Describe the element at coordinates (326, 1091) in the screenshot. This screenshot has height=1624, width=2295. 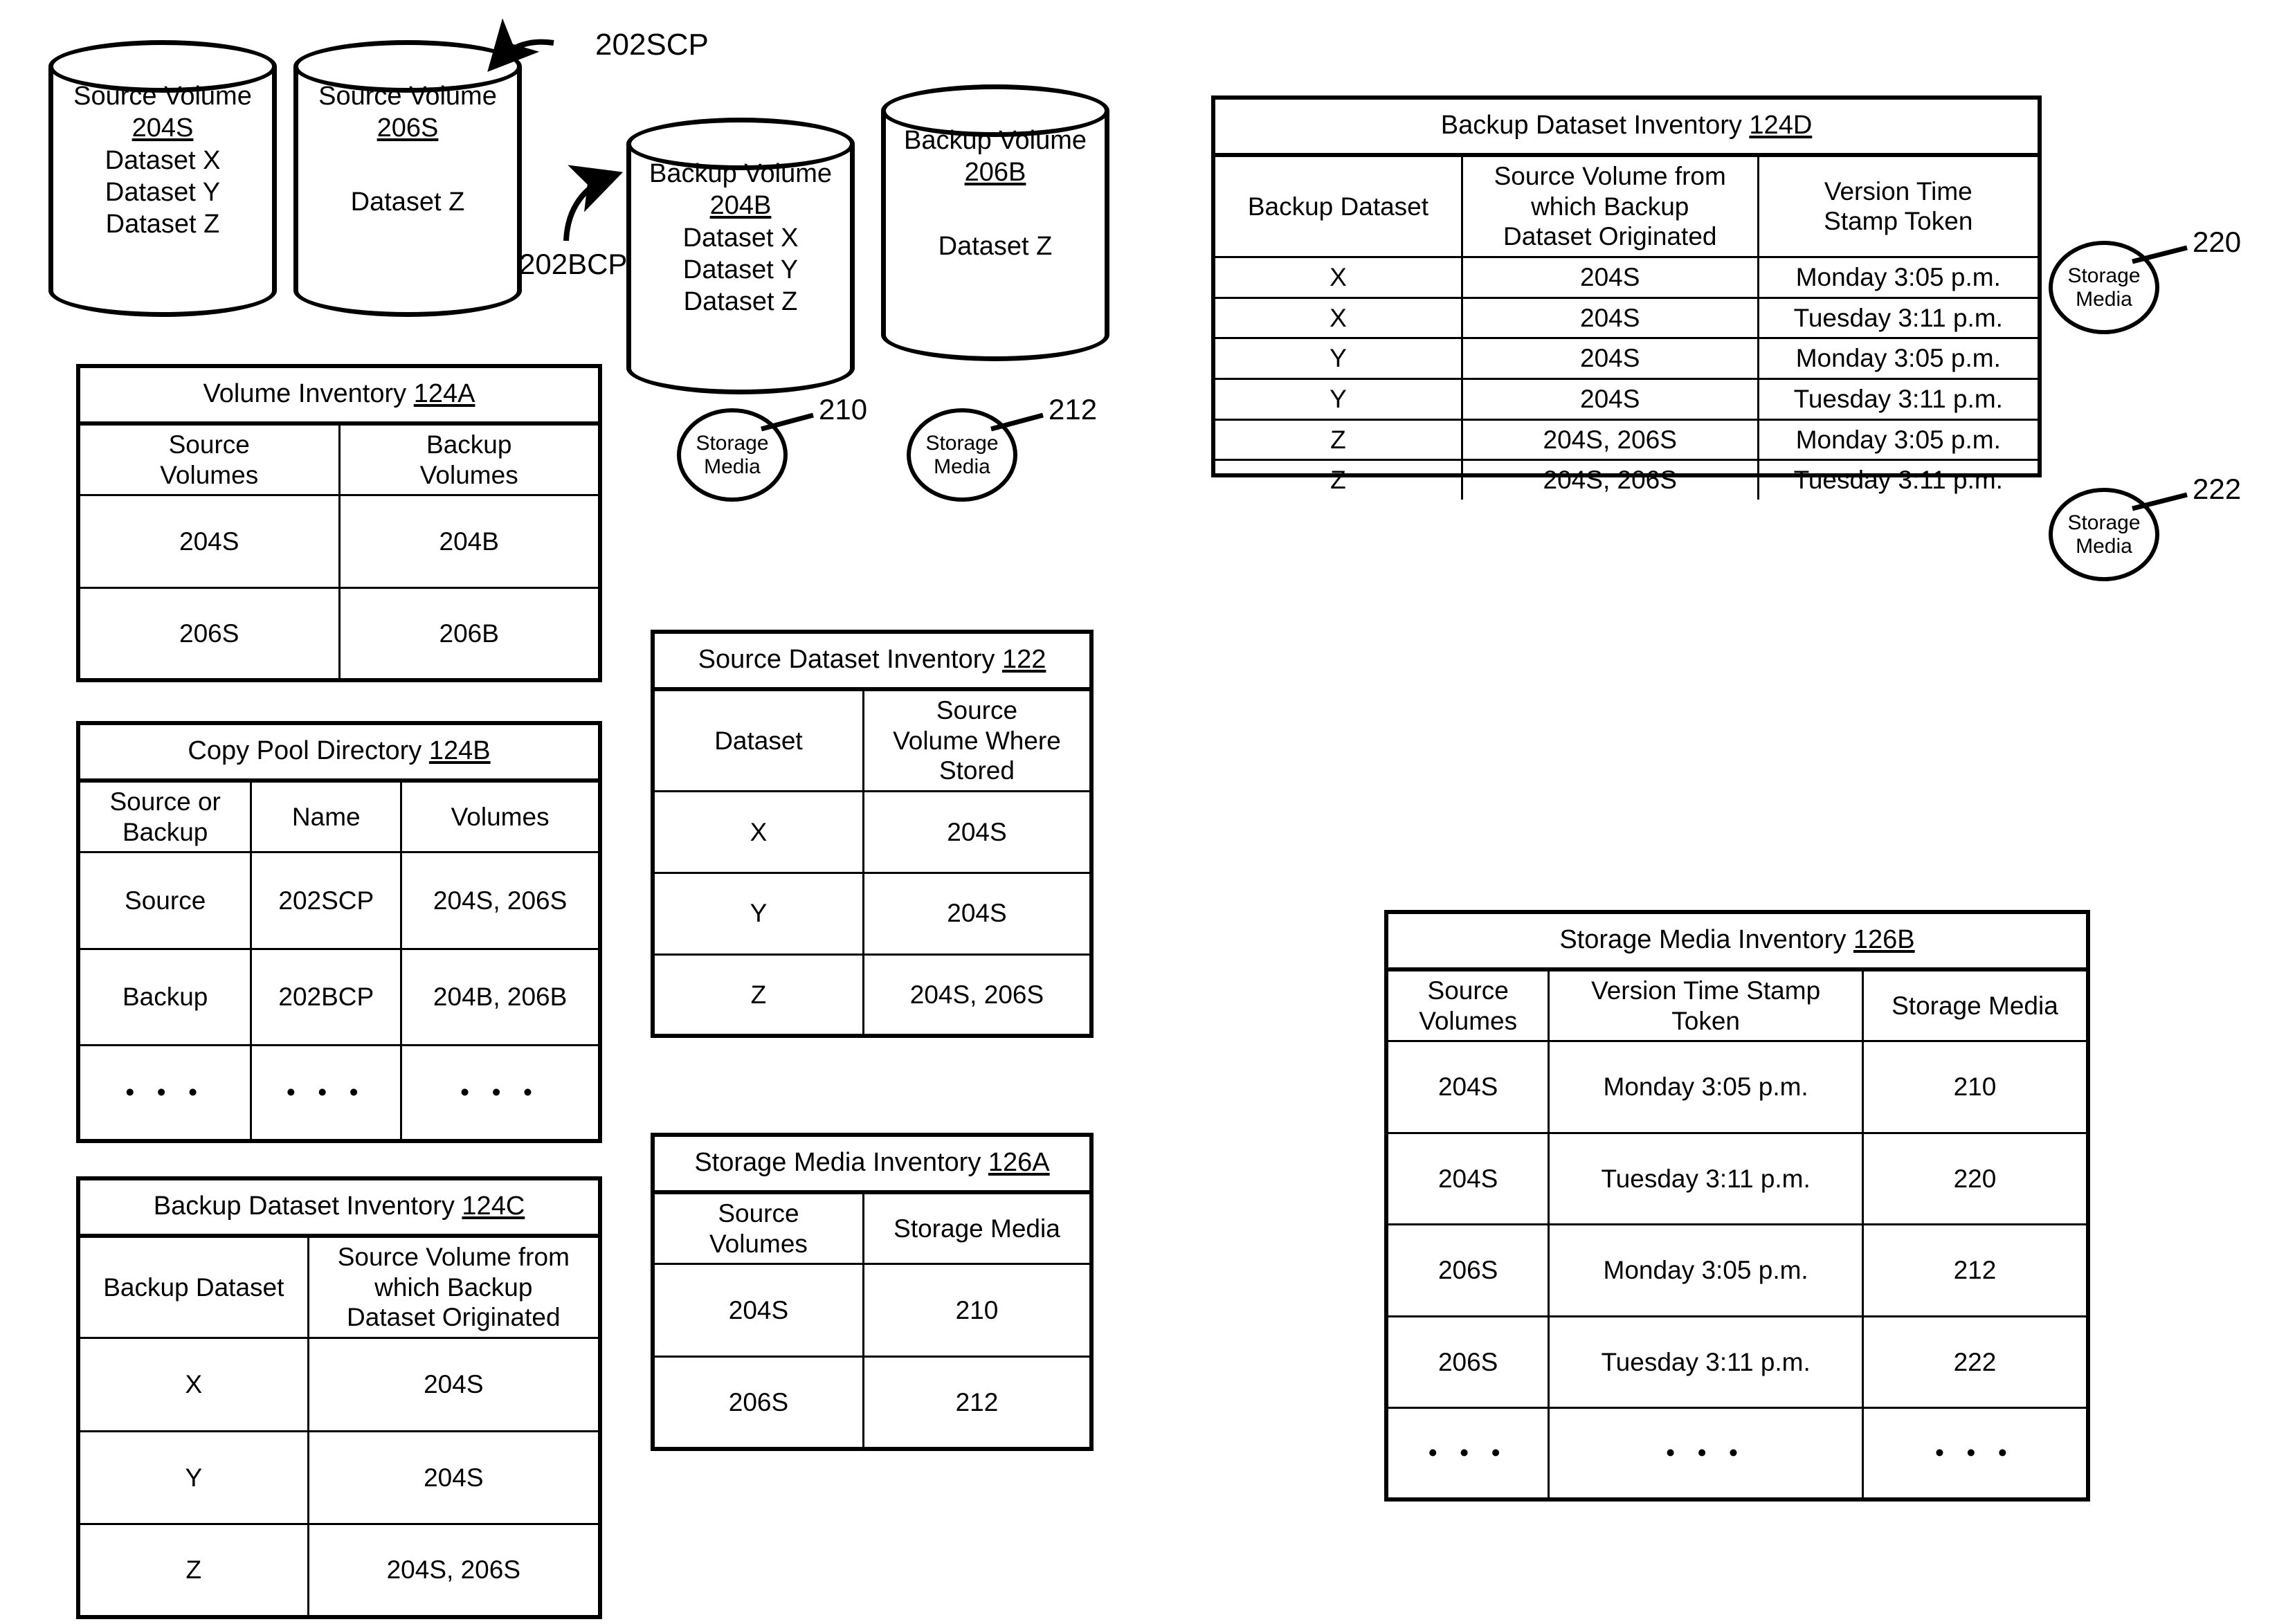
I see `cell-ellipsis: • • •` at that location.